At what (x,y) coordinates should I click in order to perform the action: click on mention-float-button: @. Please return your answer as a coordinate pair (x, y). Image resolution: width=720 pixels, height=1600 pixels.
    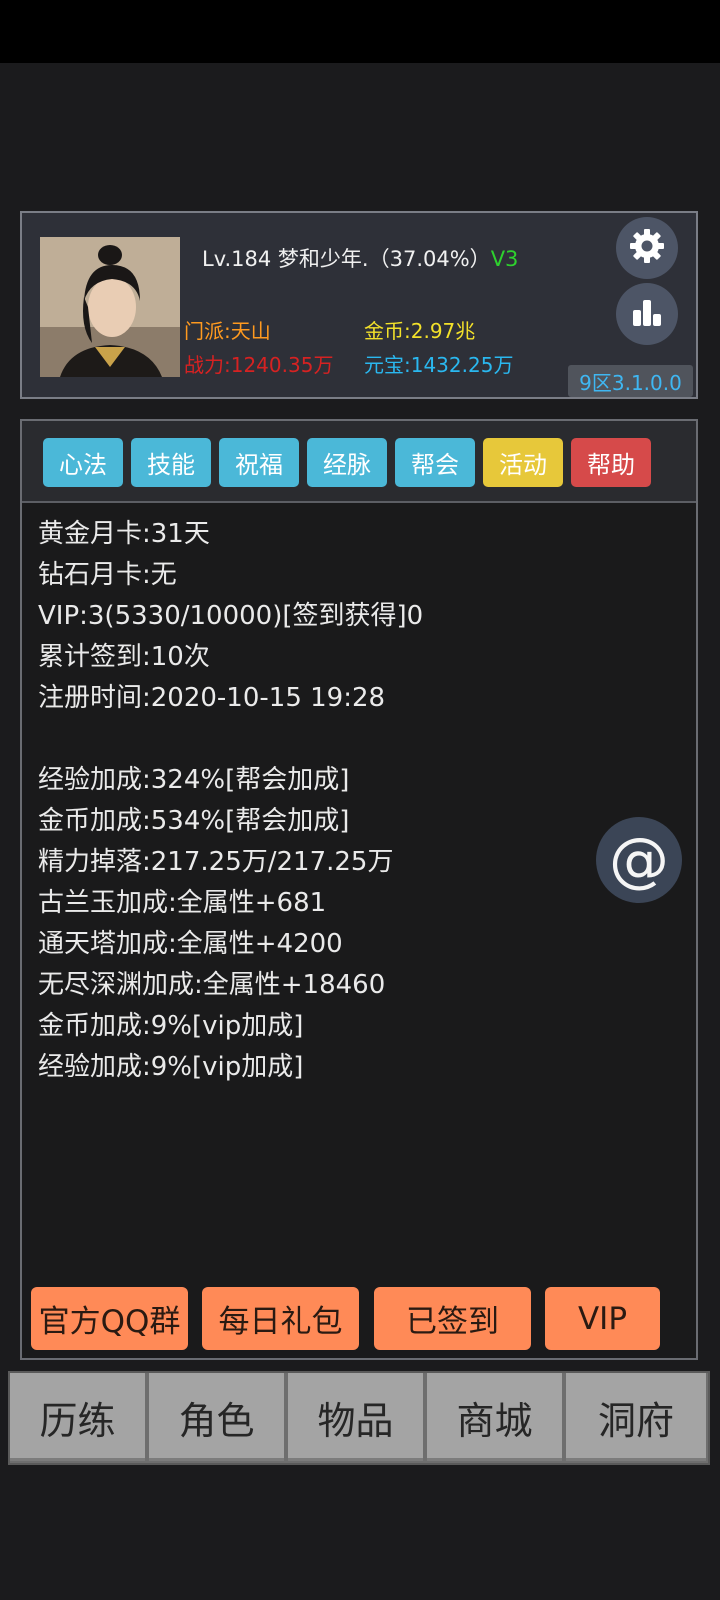
    Looking at the image, I should click on (639, 860).